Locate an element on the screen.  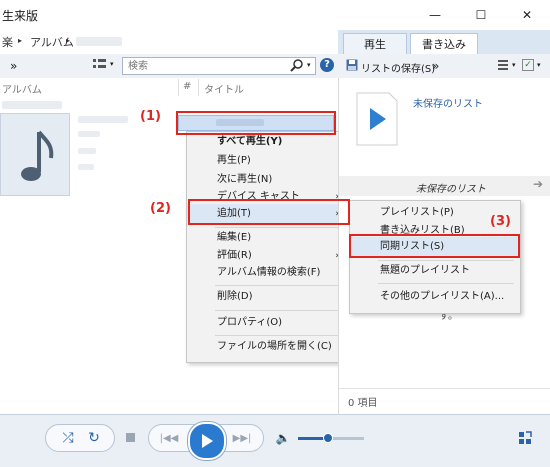
right-toolbar-more-button: » is located at coordinates (435, 66).